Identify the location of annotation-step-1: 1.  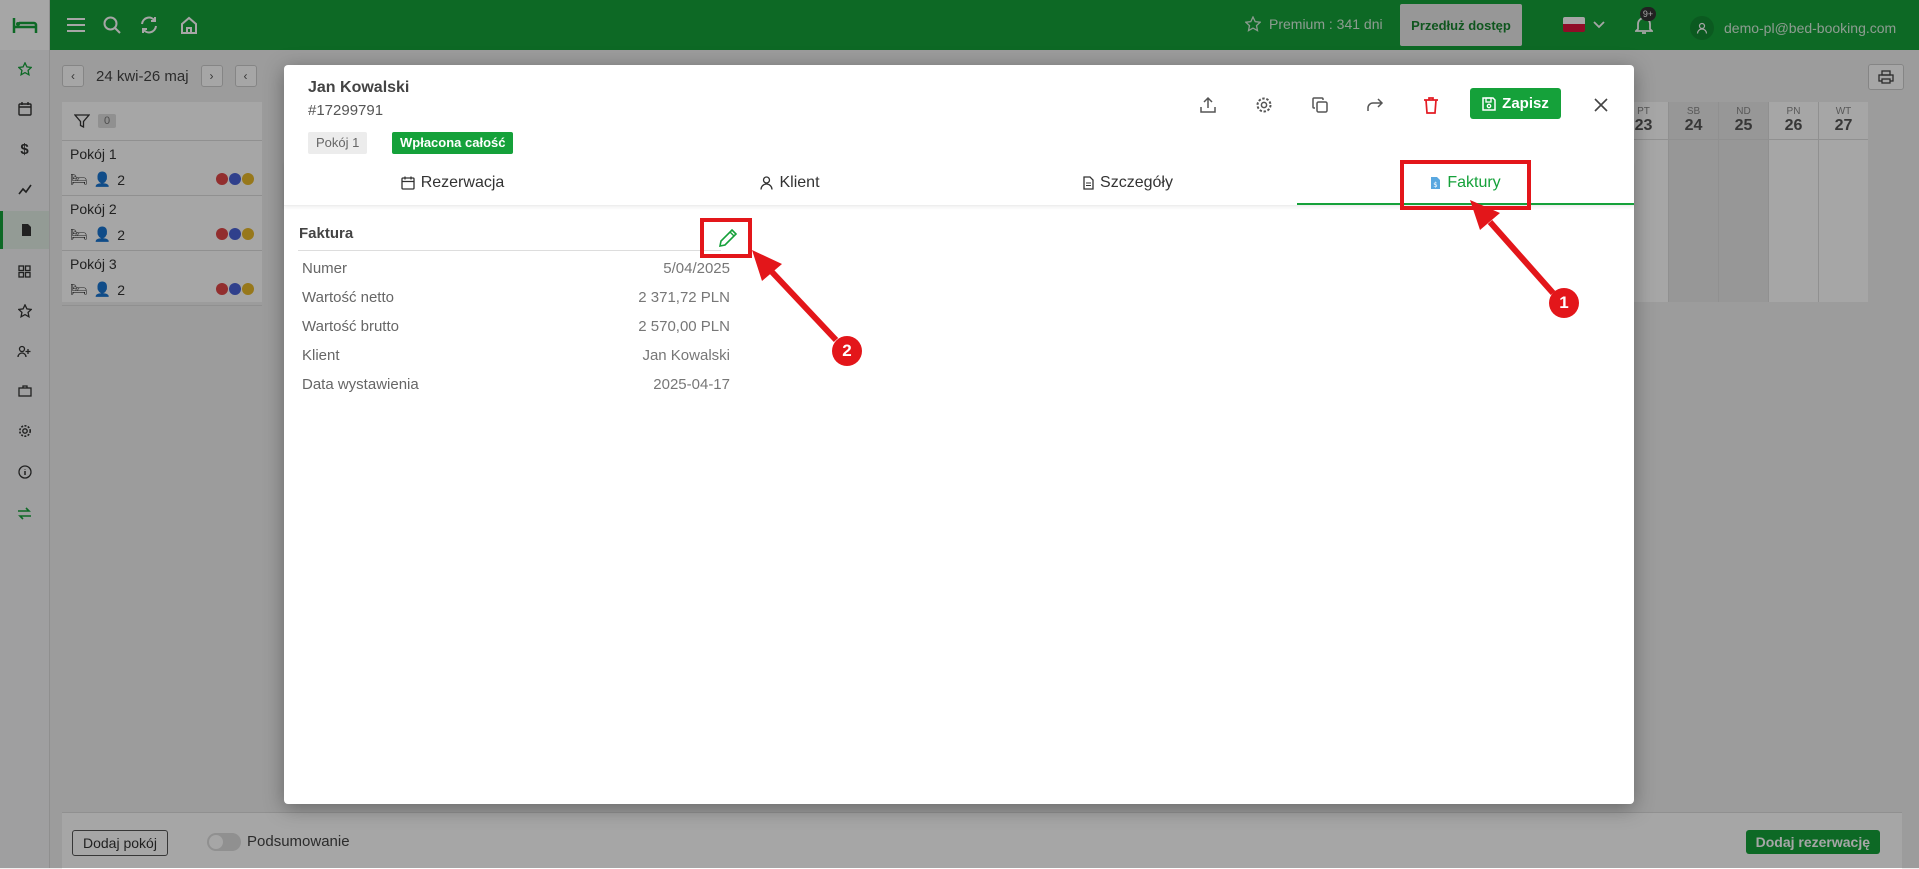
(1564, 303).